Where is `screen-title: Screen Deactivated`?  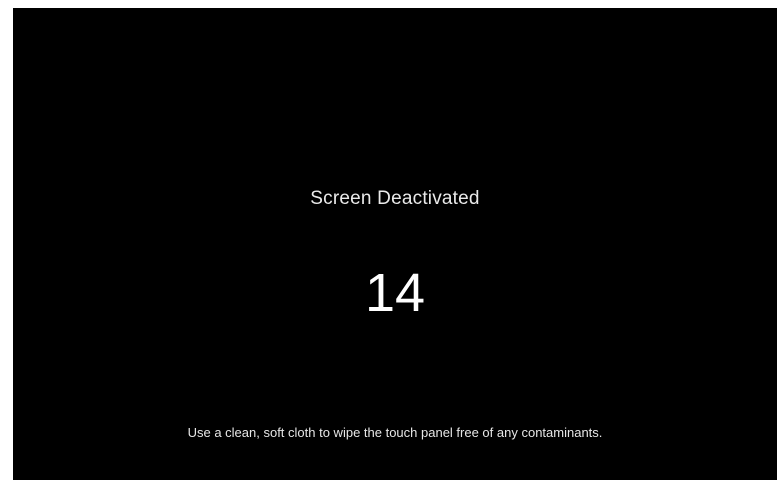 screen-title: Screen Deactivated is located at coordinates (395, 198).